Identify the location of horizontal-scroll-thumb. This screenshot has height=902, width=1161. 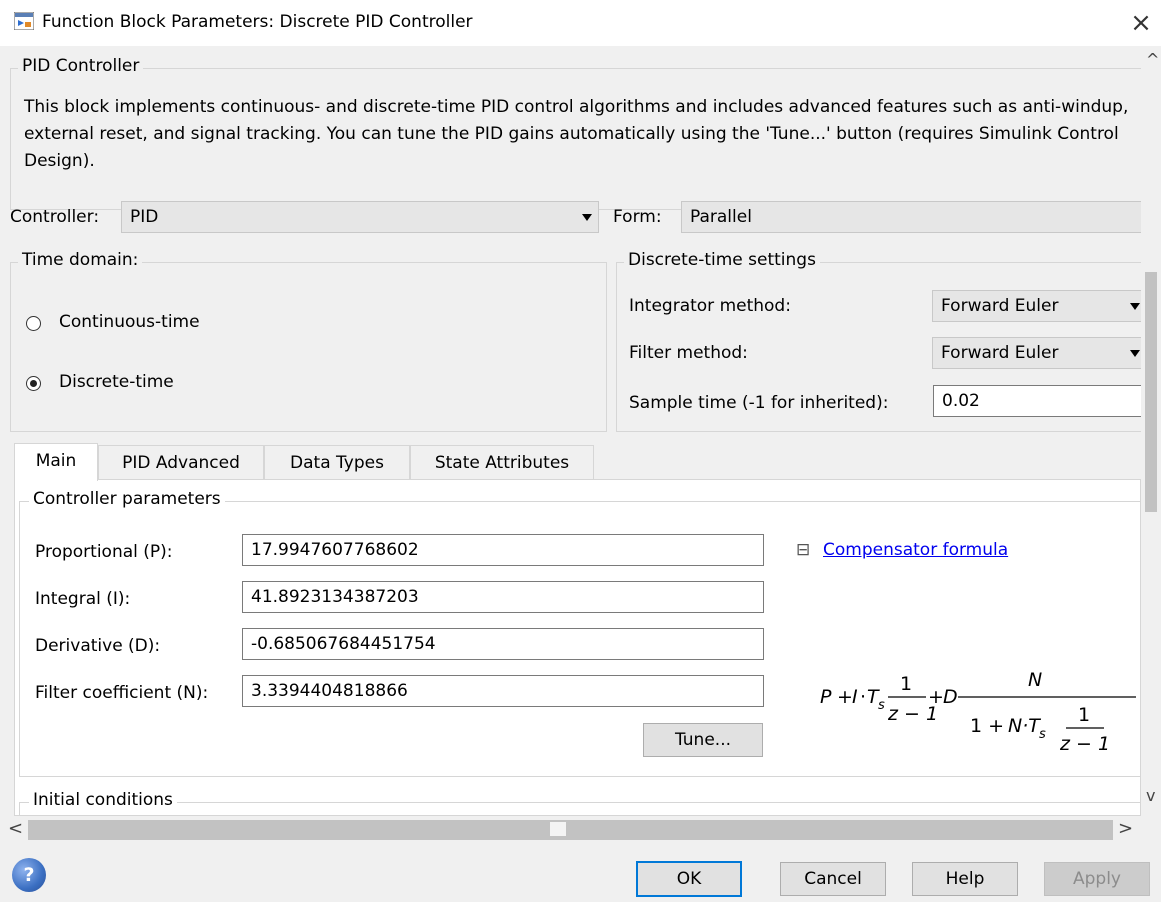
(558, 829).